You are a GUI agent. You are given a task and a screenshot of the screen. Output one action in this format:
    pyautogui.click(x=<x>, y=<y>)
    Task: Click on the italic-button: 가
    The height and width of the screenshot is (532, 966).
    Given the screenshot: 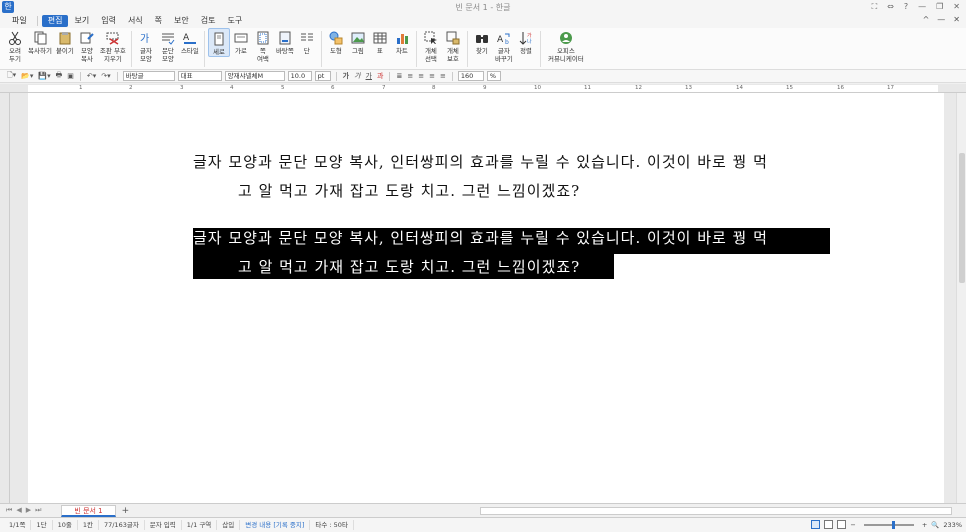 What is the action you would take?
    pyautogui.click(x=357, y=76)
    